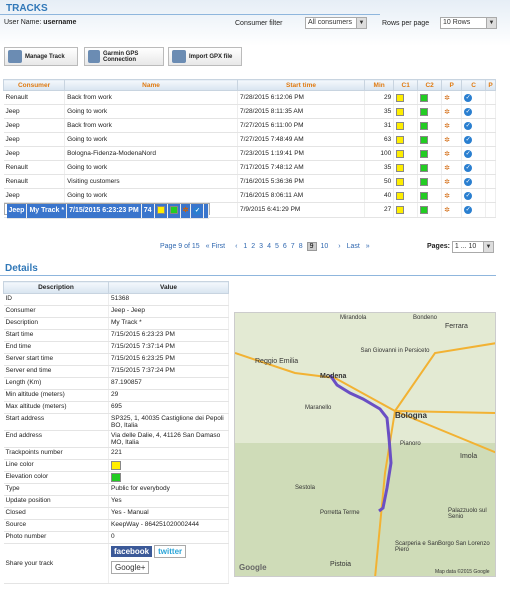 Image resolution: width=510 pixels, height=612 pixels. What do you see at coordinates (301, 85) in the screenshot?
I see `col-header: Start time` at bounding box center [301, 85].